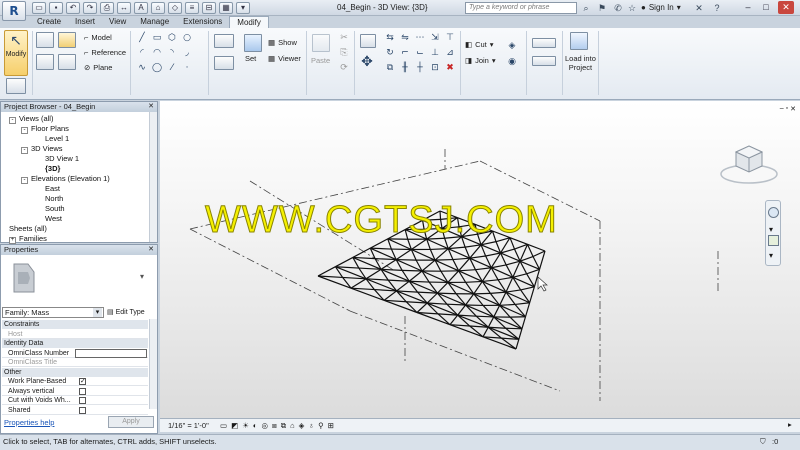 Image resolution: width=800 pixels, height=450 pixels. Describe the element at coordinates (282, 42) in the screenshot. I see `show-button: ▦ Show` at that location.